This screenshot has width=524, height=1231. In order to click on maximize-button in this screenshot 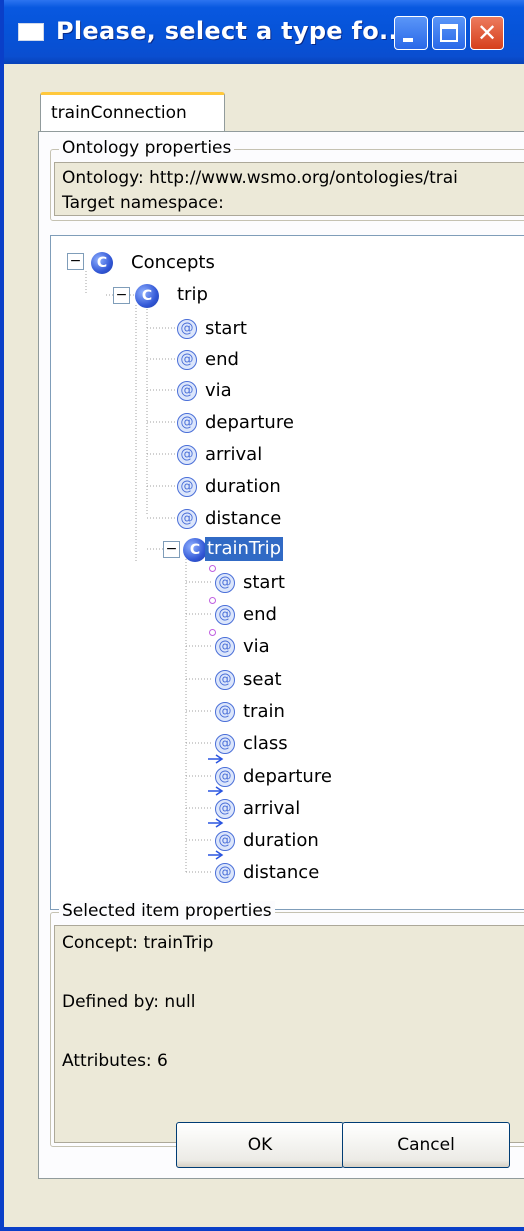, I will do `click(449, 33)`.